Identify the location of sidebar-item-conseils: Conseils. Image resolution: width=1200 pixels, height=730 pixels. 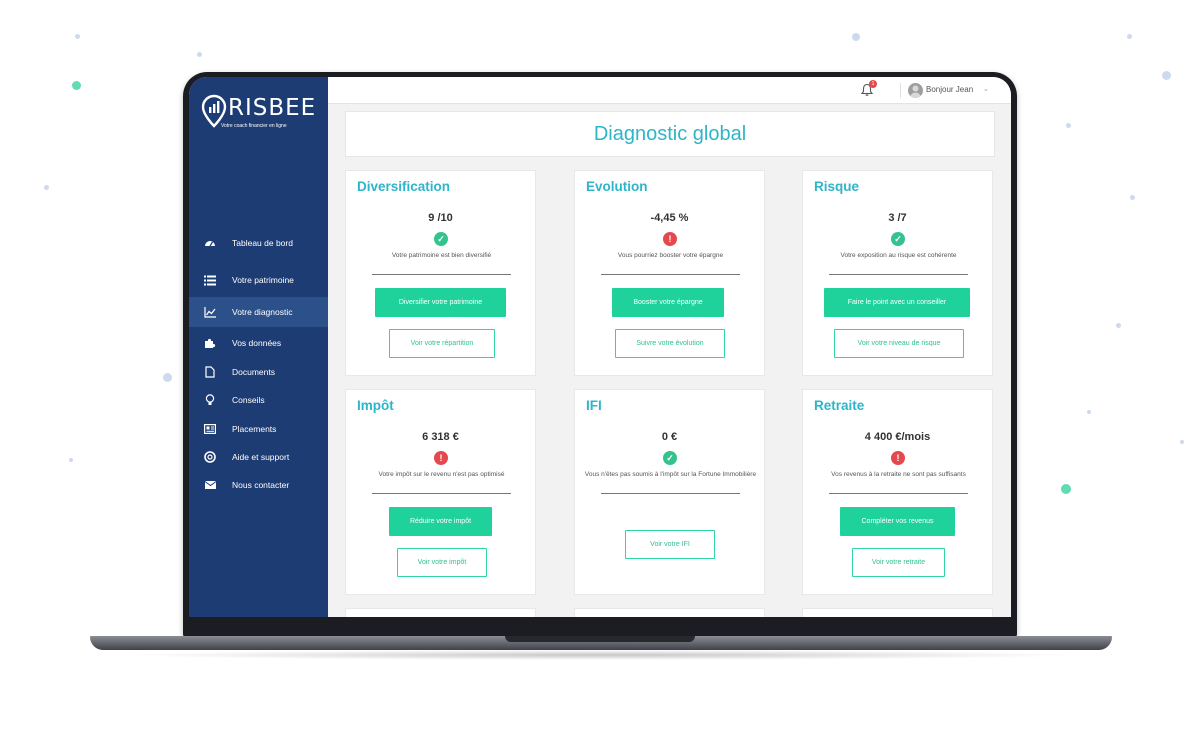
(258, 400).